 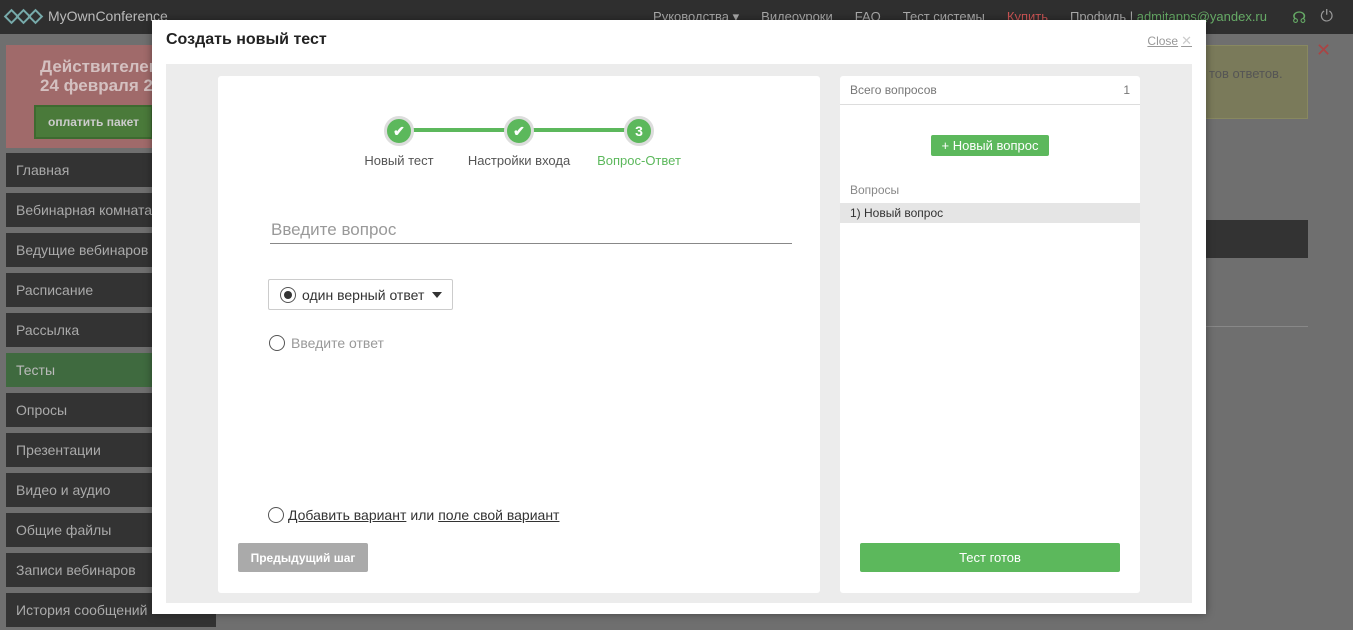 I want to click on or-text: или, so click(x=422, y=515).